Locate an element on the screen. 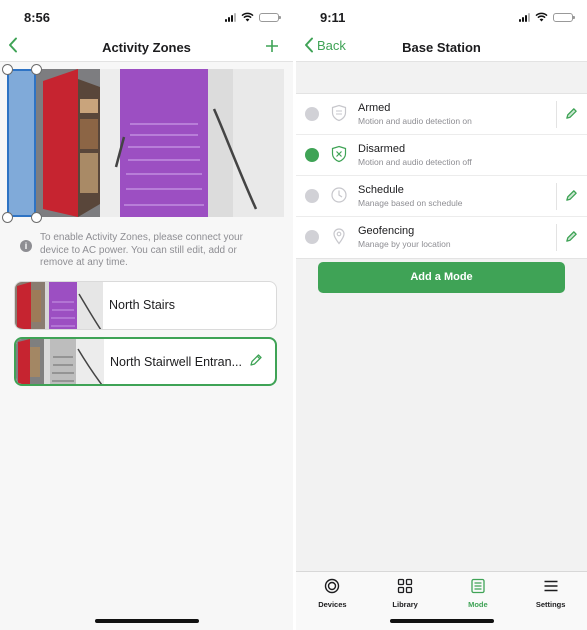  tab-label: Devices is located at coordinates (332, 604).